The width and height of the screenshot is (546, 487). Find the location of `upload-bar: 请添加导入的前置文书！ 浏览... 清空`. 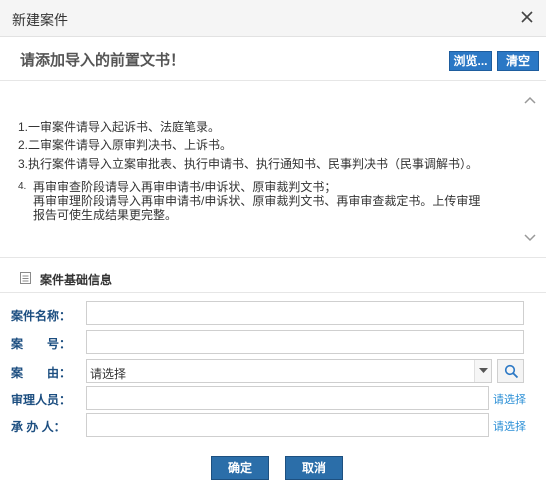

upload-bar: 请添加导入的前置文书！ 浏览... 清空 is located at coordinates (273, 59).